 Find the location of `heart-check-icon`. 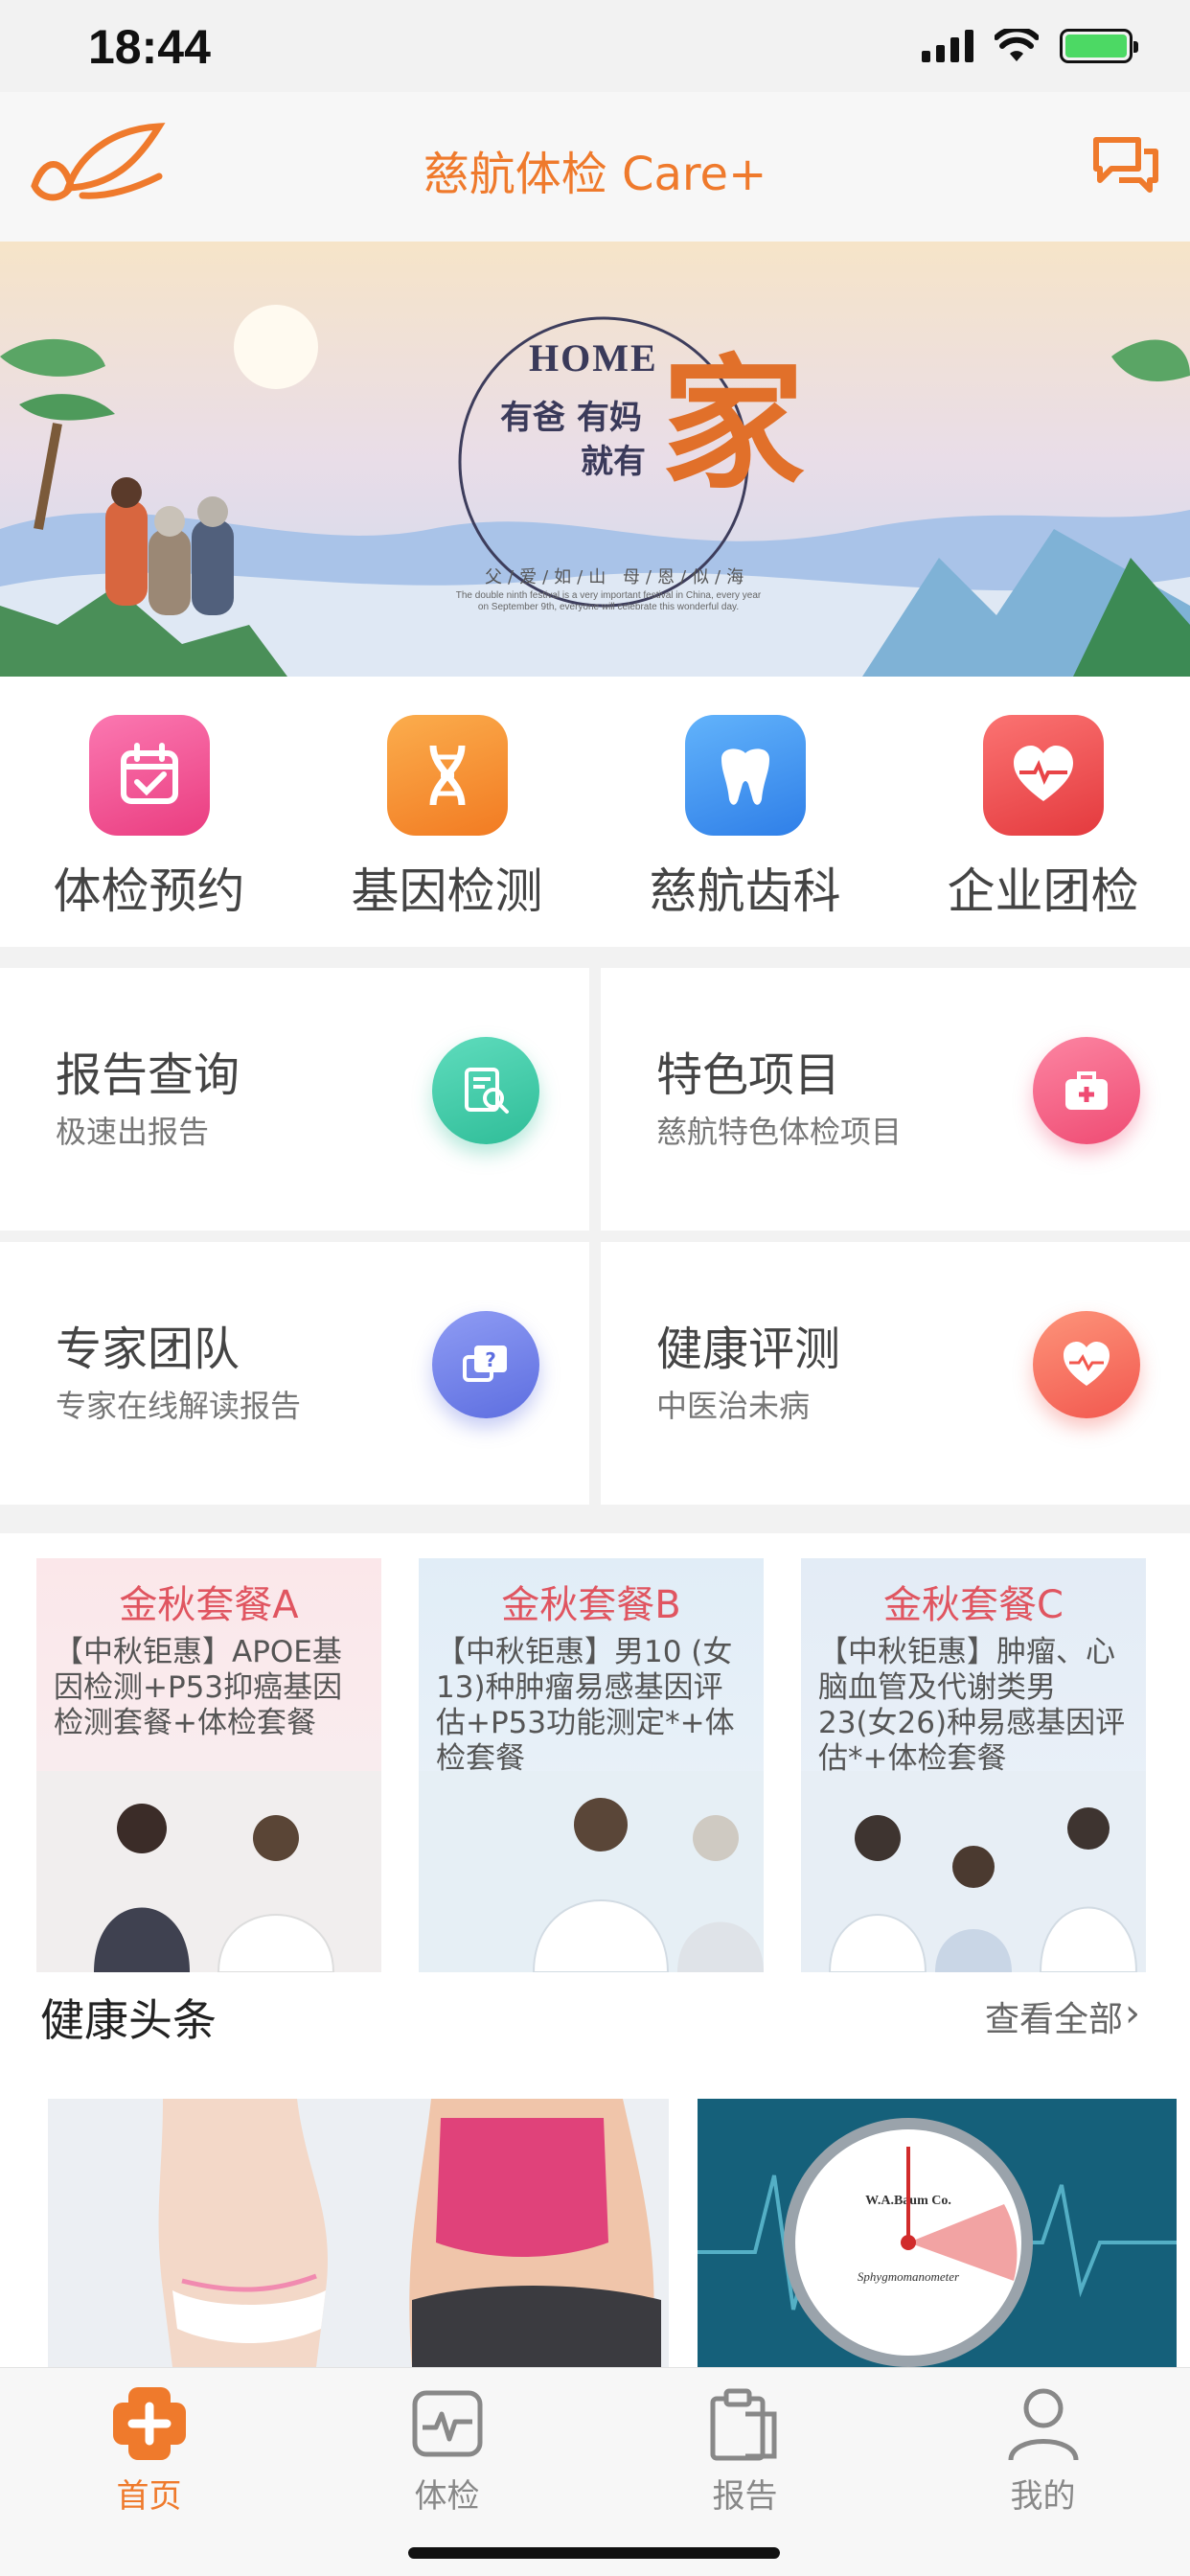

heart-check-icon is located at coordinates (1087, 1364).